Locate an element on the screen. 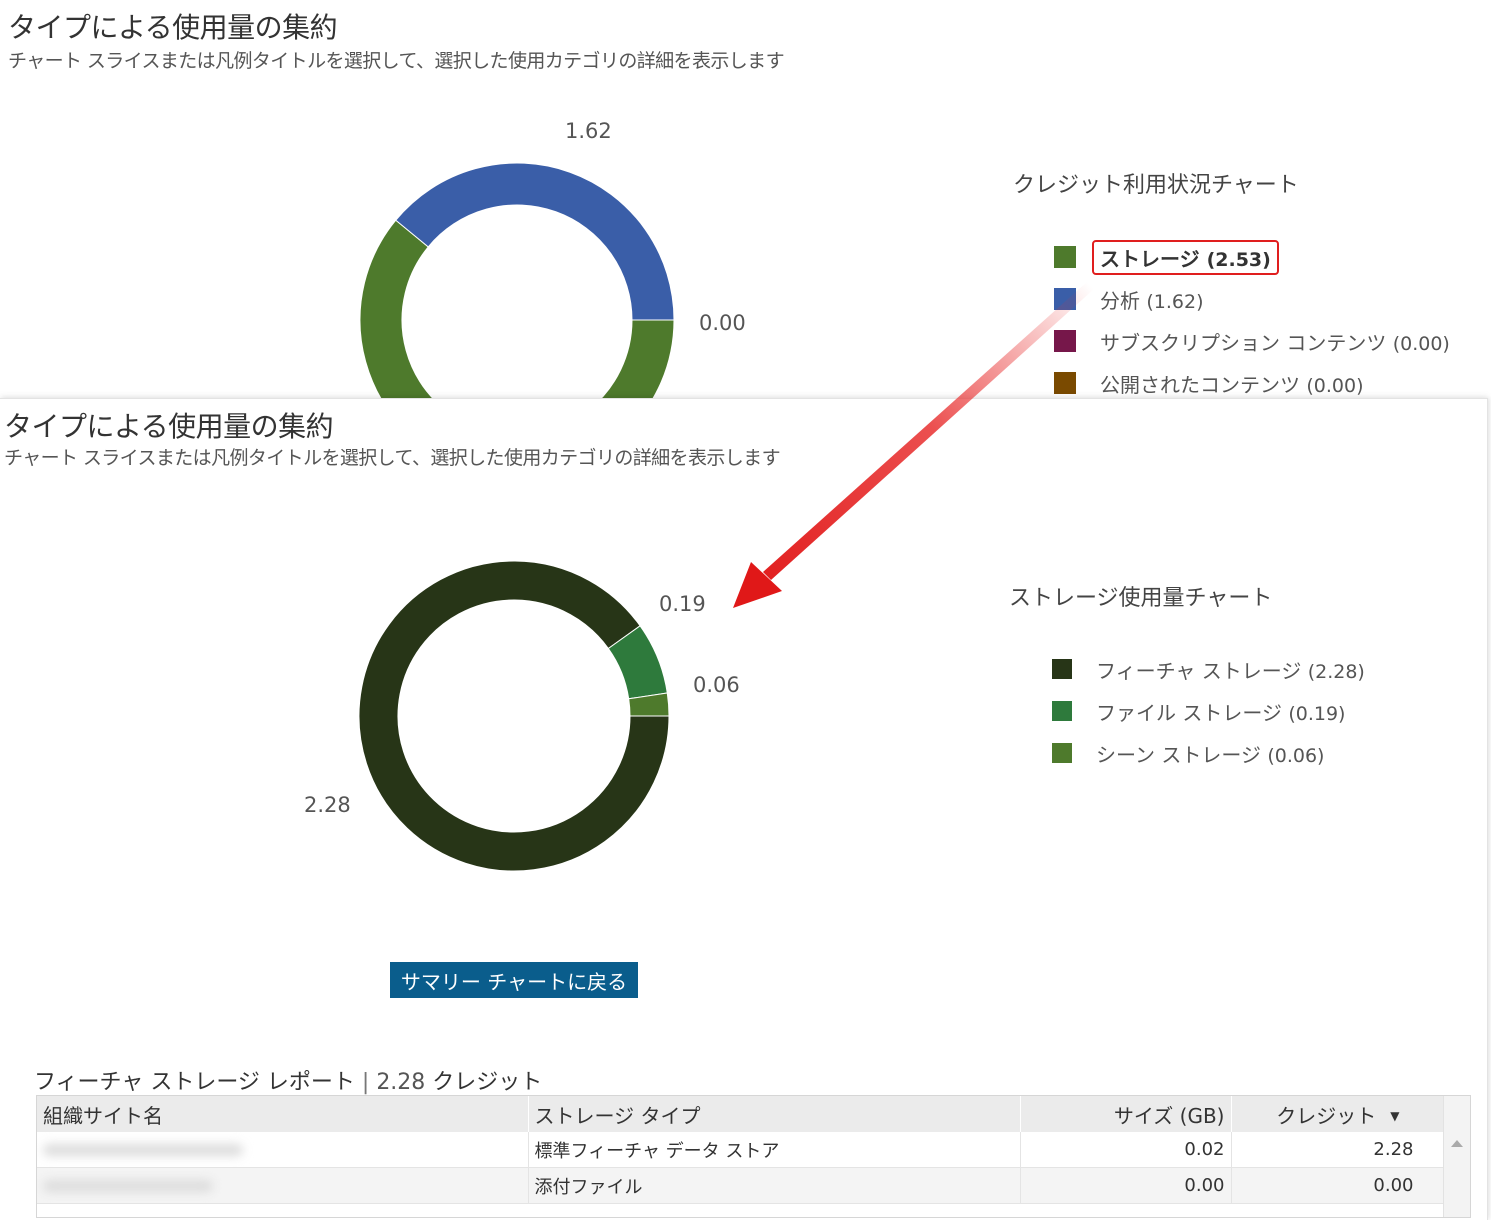 The height and width of the screenshot is (1220, 1491). slice-feature-storage is located at coordinates (514, 716).